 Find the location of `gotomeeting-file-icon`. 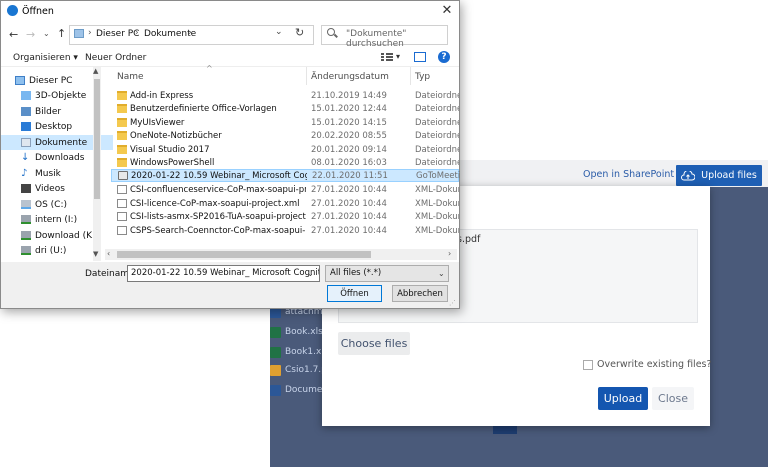

gotomeeting-file-icon is located at coordinates (123, 175).